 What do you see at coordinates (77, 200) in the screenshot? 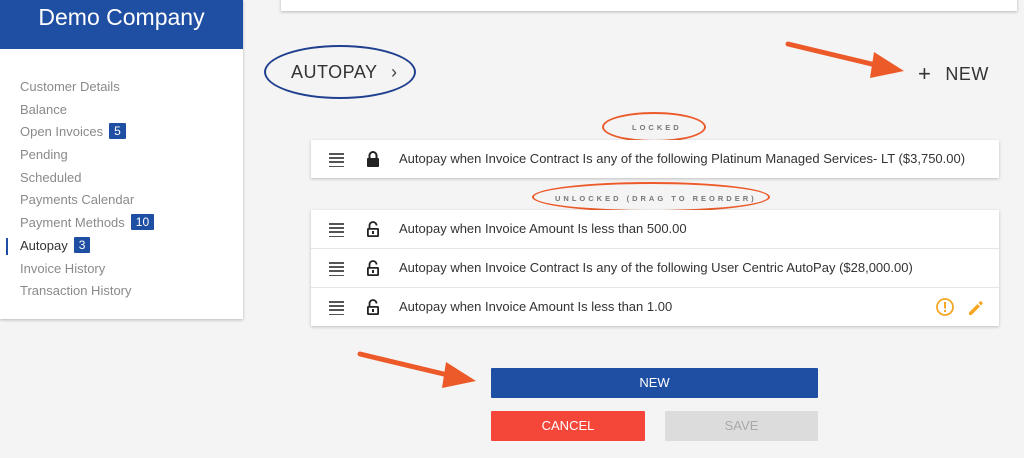
I see `sidebar-item-label: Payments Calendar` at bounding box center [77, 200].